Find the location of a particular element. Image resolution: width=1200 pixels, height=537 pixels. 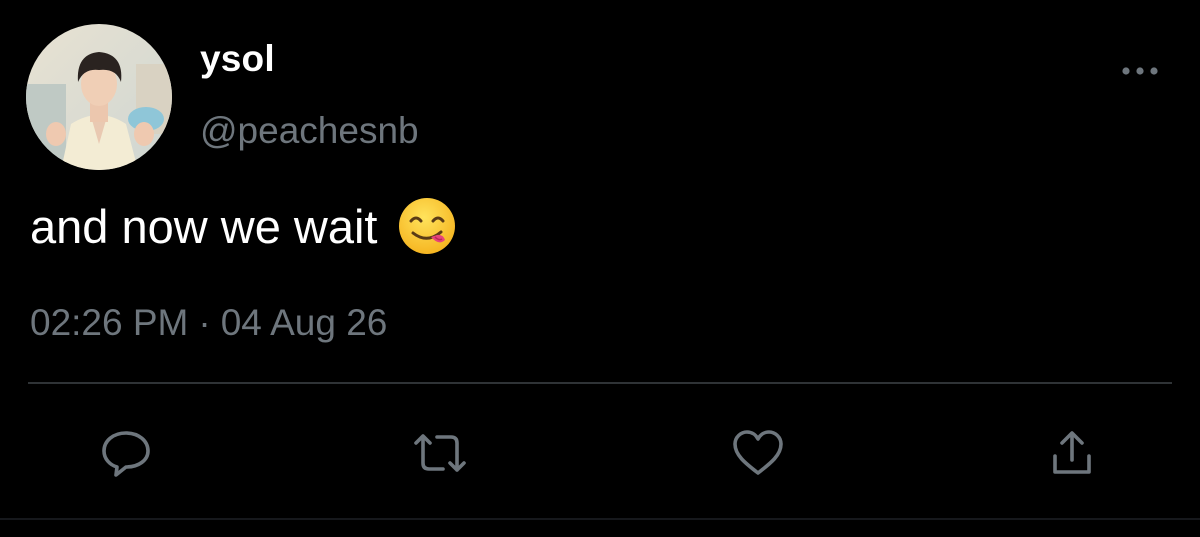

retweet-icon is located at coordinates (440, 453).